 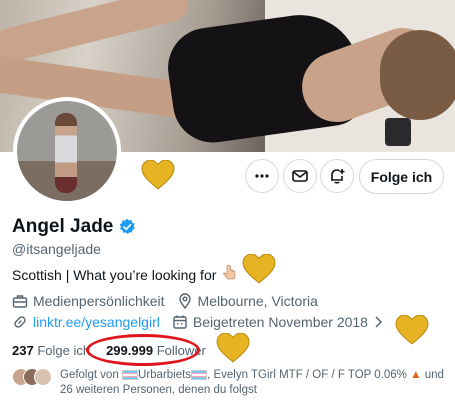 What do you see at coordinates (63, 226) in the screenshot?
I see `display-name: Angel Jade` at bounding box center [63, 226].